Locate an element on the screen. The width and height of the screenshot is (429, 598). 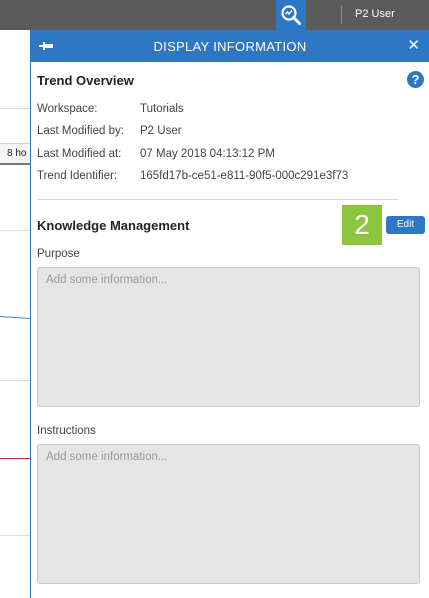
user-menu: P2 User is located at coordinates (375, 14).